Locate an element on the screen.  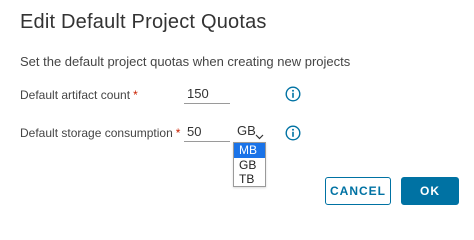
ok-button: OK is located at coordinates (430, 191).